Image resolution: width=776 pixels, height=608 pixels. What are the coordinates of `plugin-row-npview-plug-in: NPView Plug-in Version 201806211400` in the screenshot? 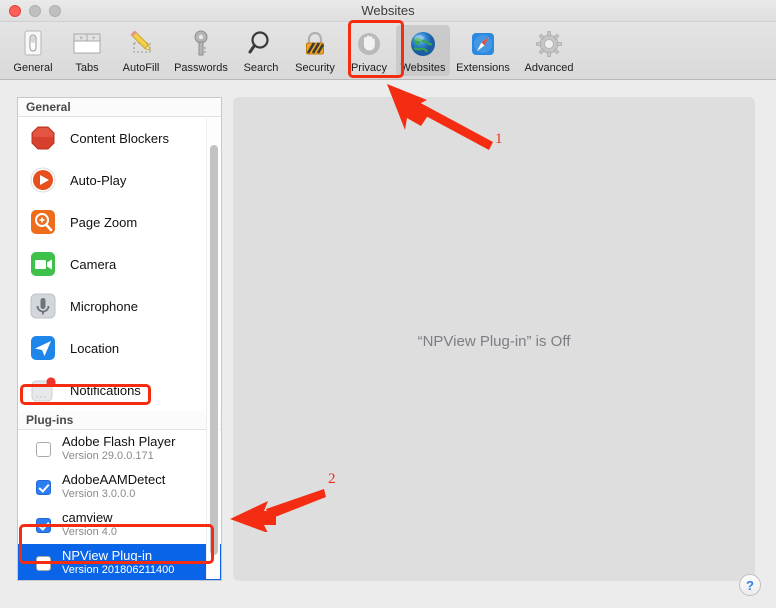 It's located at (119, 562).